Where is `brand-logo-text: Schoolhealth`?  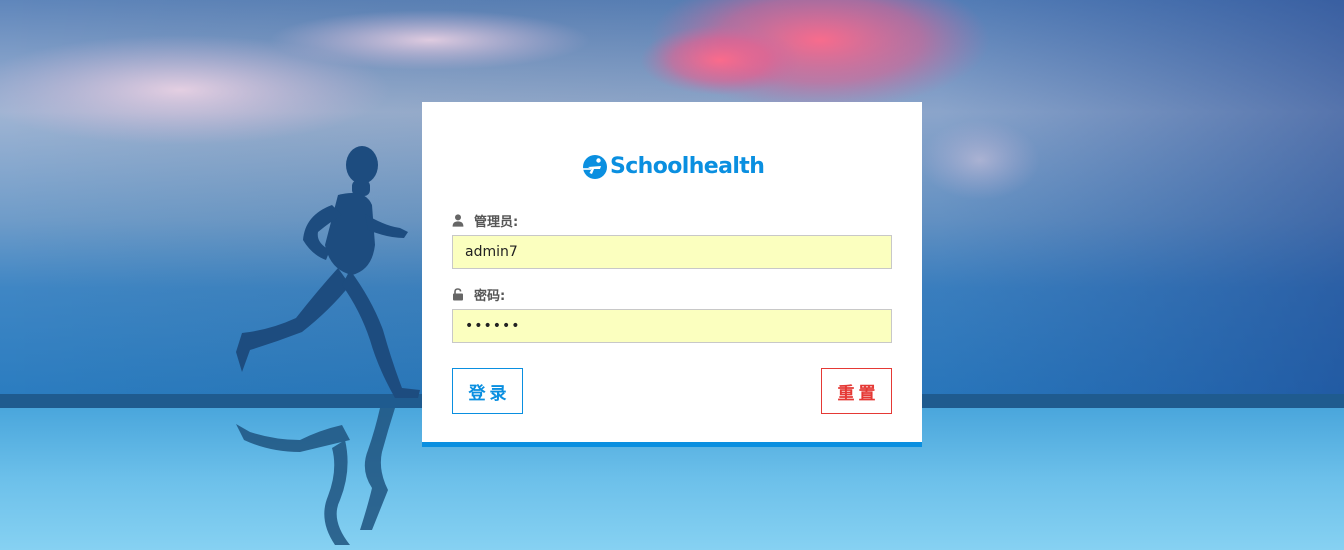
brand-logo-text: Schoolhealth is located at coordinates (687, 166).